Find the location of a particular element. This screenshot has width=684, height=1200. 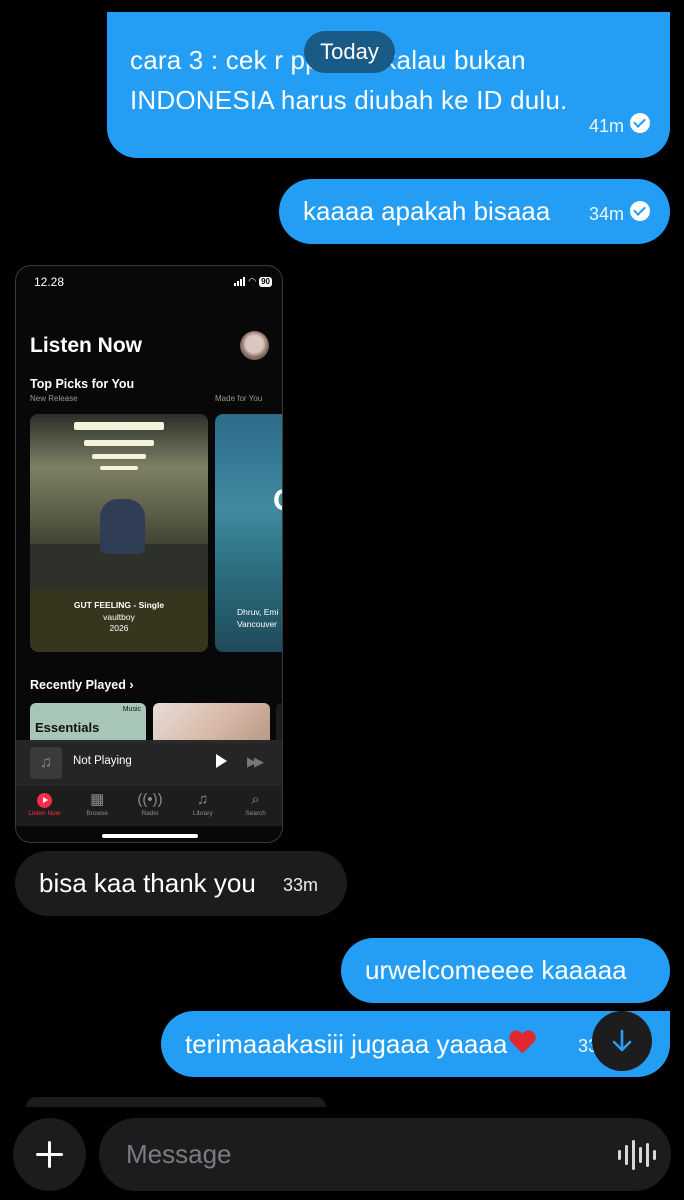

message-bubble-outgoing: kaaaa apakah bisaaa 34m is located at coordinates (474, 211).